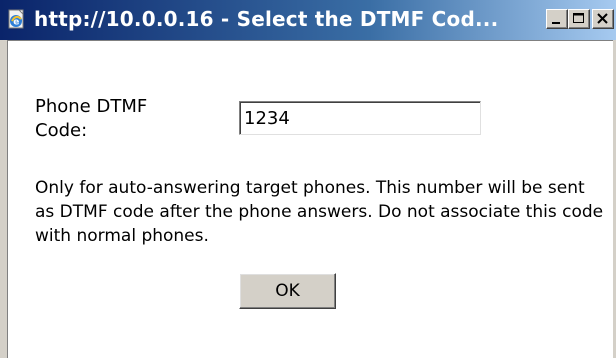 This screenshot has width=616, height=358. What do you see at coordinates (360, 118) in the screenshot?
I see `dtmf-code-input` at bounding box center [360, 118].